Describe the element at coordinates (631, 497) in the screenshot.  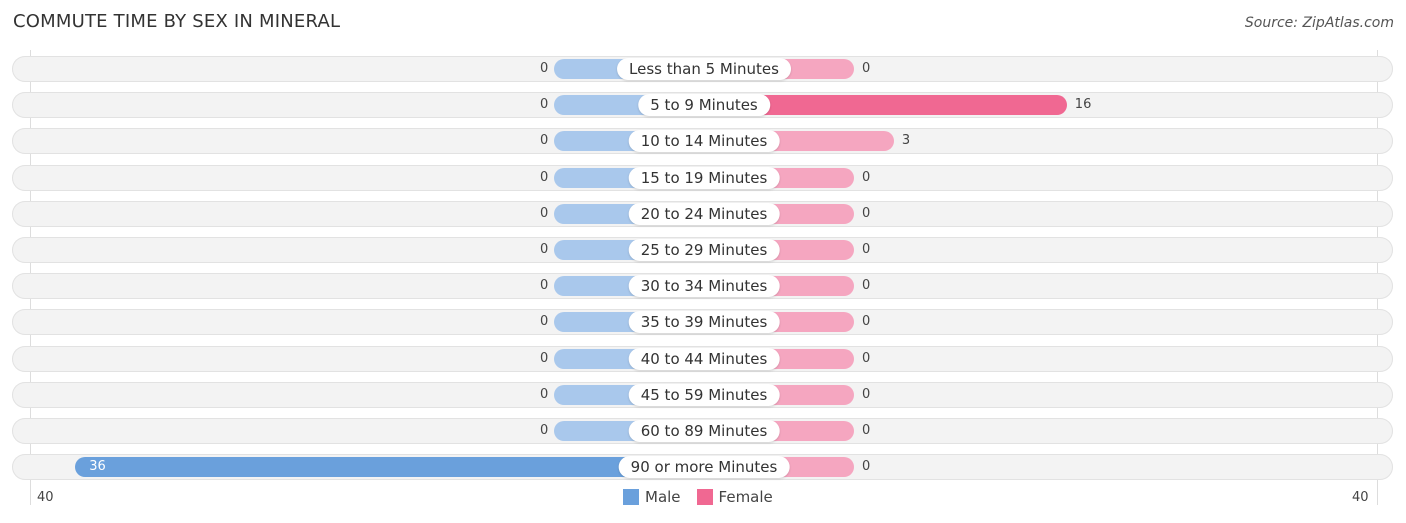
I see `legend-male-swatch` at that location.